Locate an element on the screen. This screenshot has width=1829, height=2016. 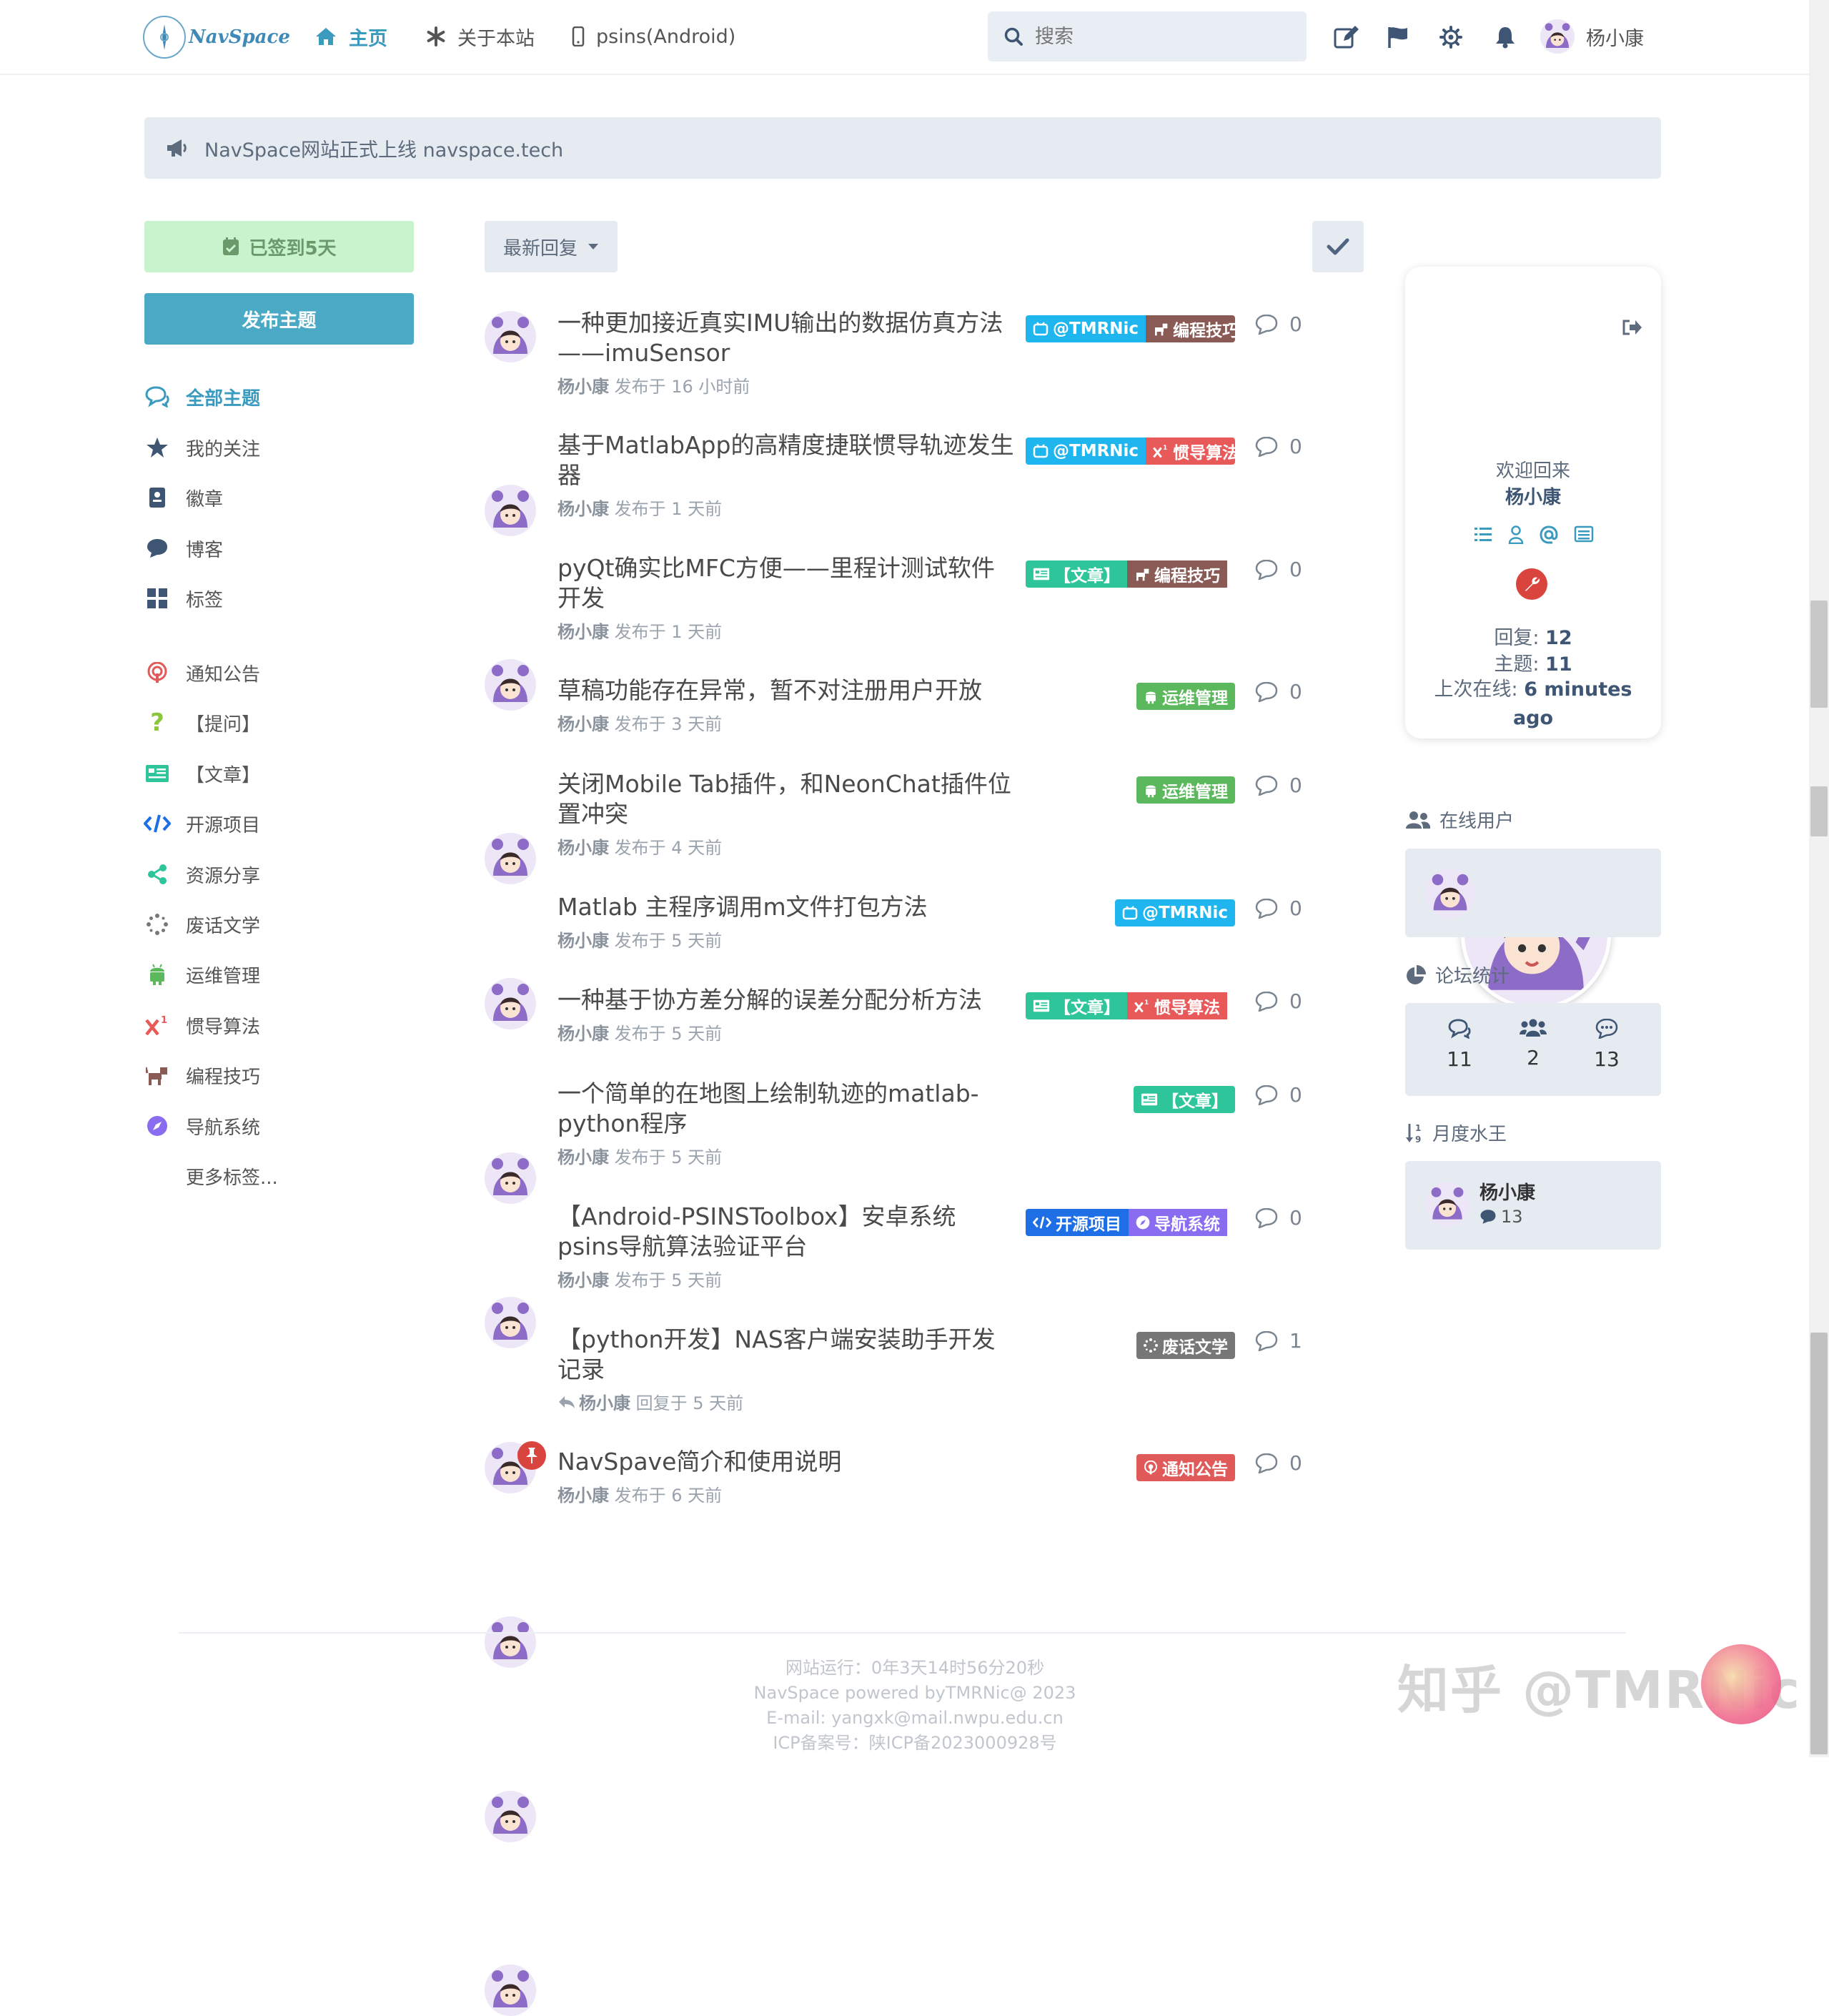
search-input is located at coordinates (1164, 36).